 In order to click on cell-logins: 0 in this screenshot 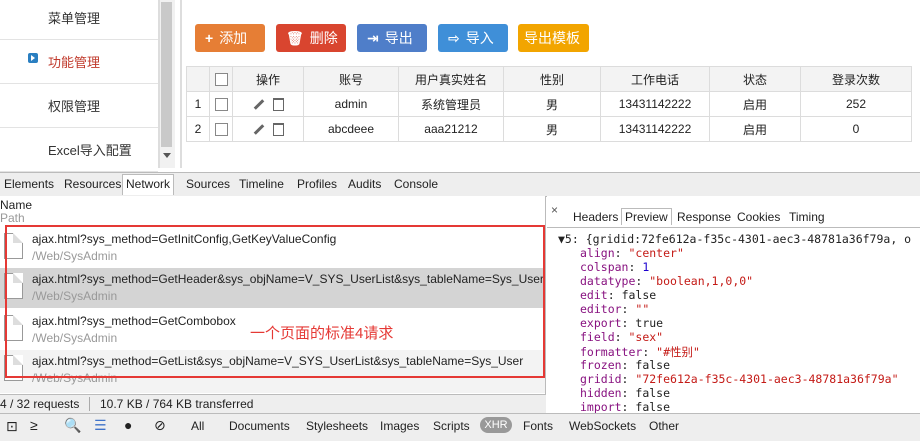, I will do `click(856, 129)`.